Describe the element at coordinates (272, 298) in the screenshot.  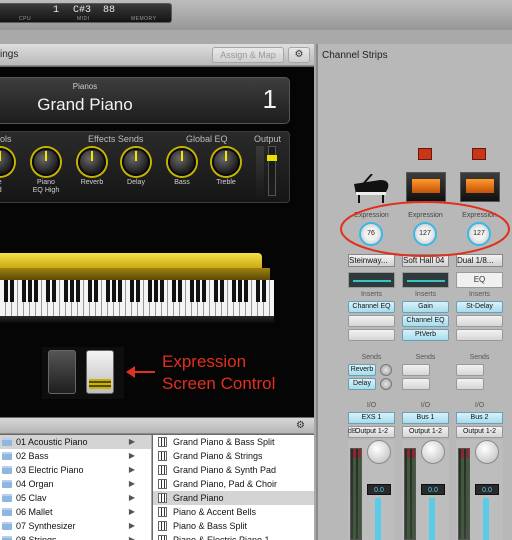
I see `white-key` at that location.